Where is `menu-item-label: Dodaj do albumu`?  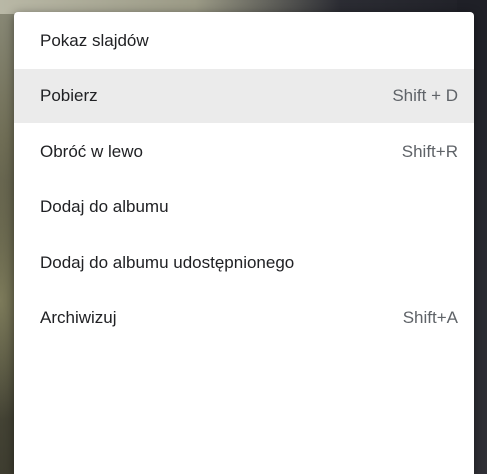 menu-item-label: Dodaj do albumu is located at coordinates (104, 207).